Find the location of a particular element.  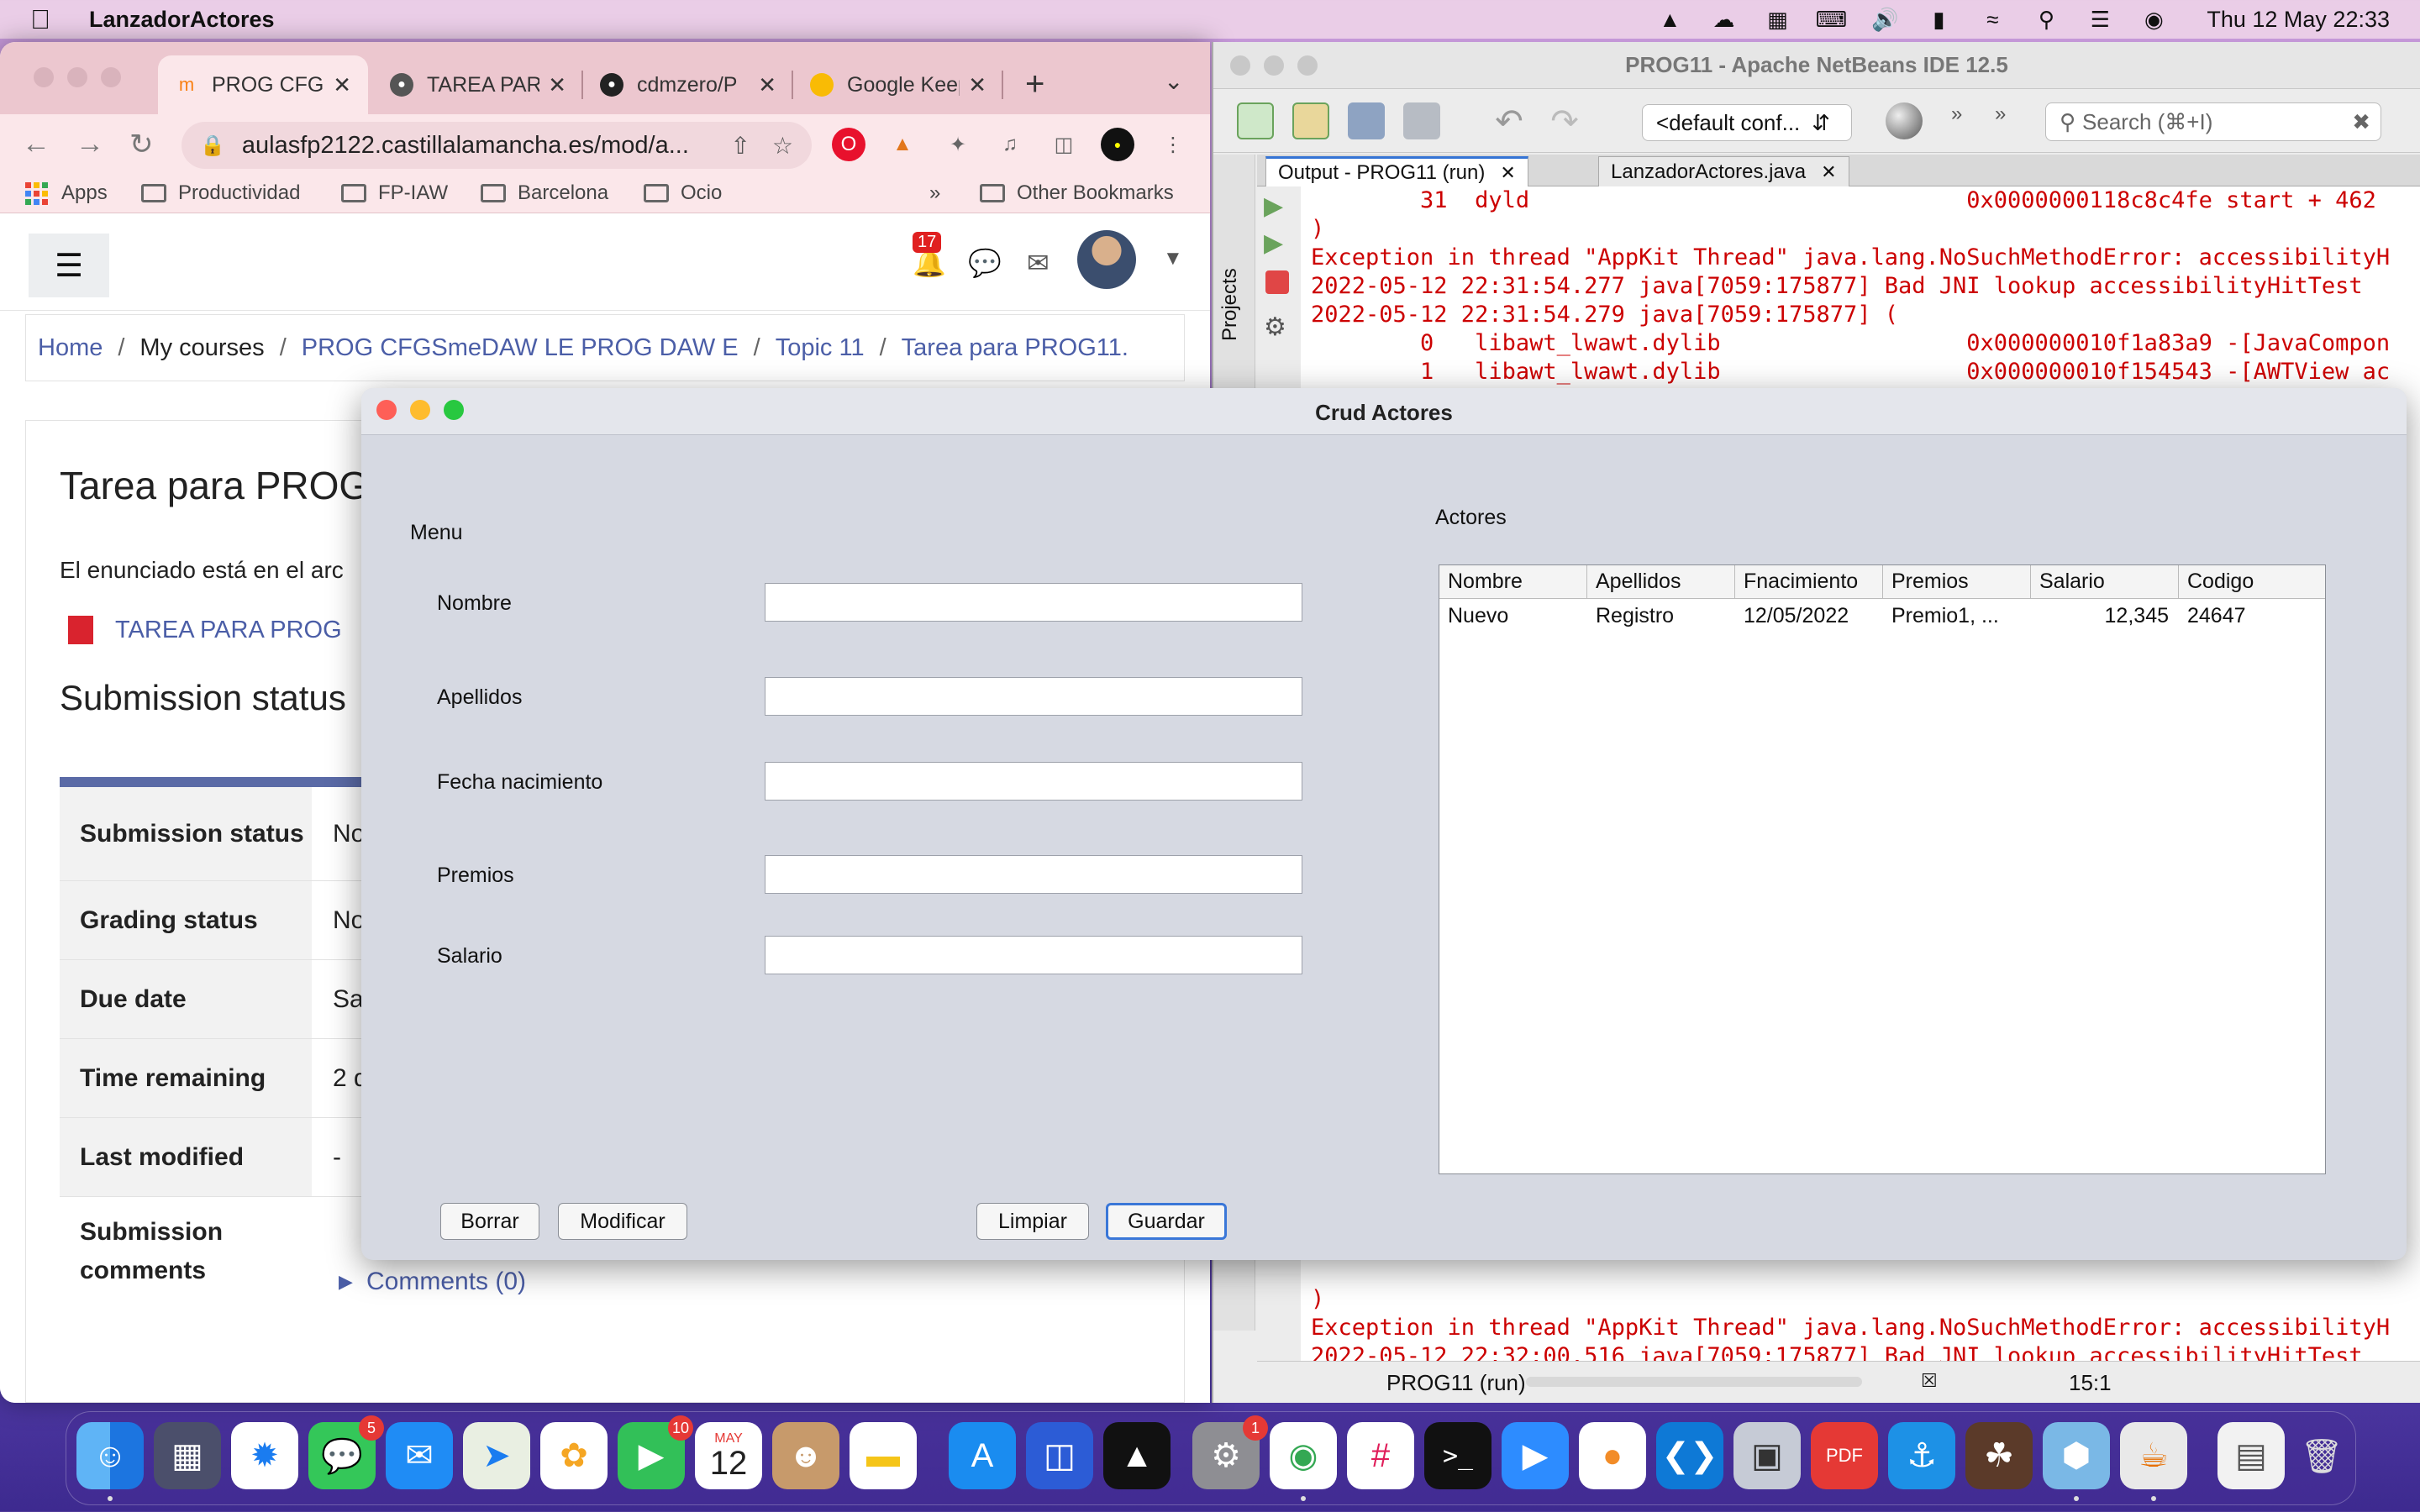

nordvpn-icon: ▲ is located at coordinates (1137, 1455).